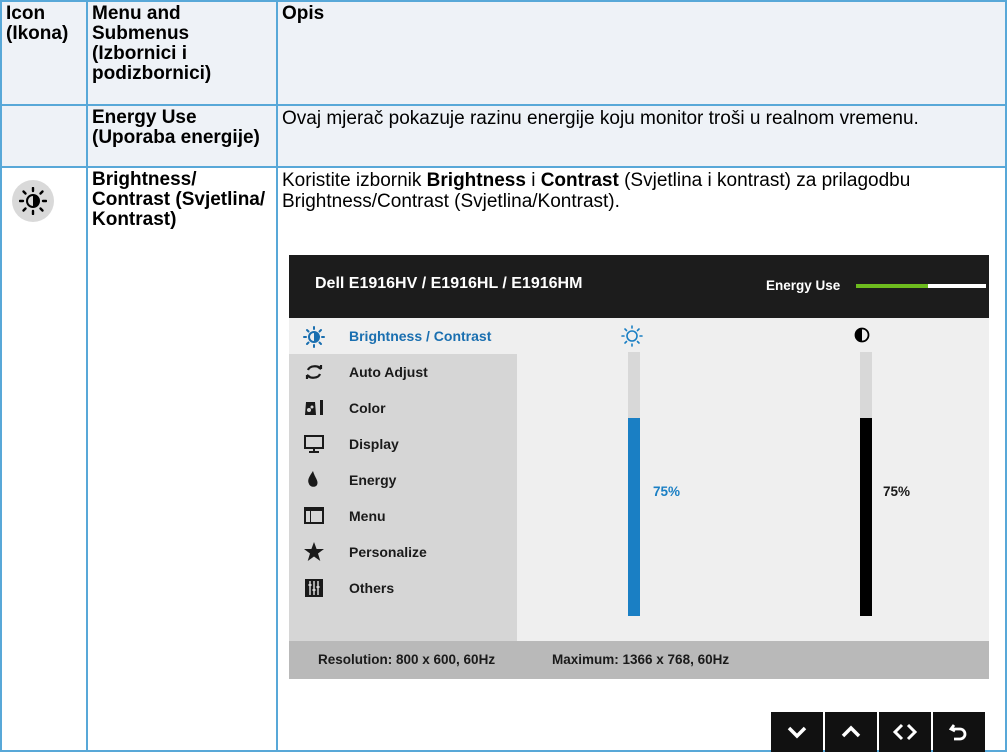  I want to click on menu-item-auto-adjust: Auto Adjust, so click(403, 372).